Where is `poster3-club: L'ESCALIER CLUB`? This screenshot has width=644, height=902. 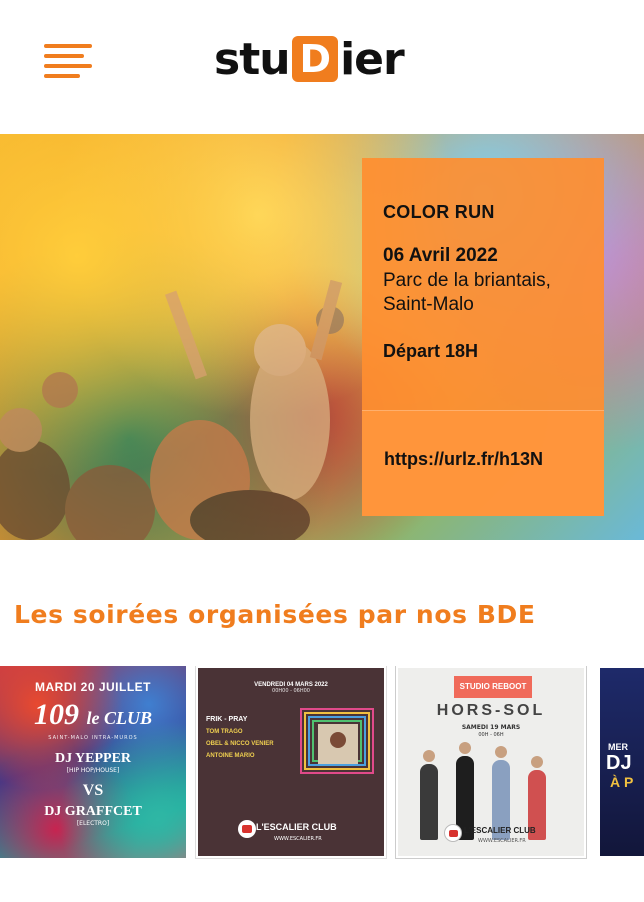 poster3-club: L'ESCALIER CLUB is located at coordinates (500, 830).